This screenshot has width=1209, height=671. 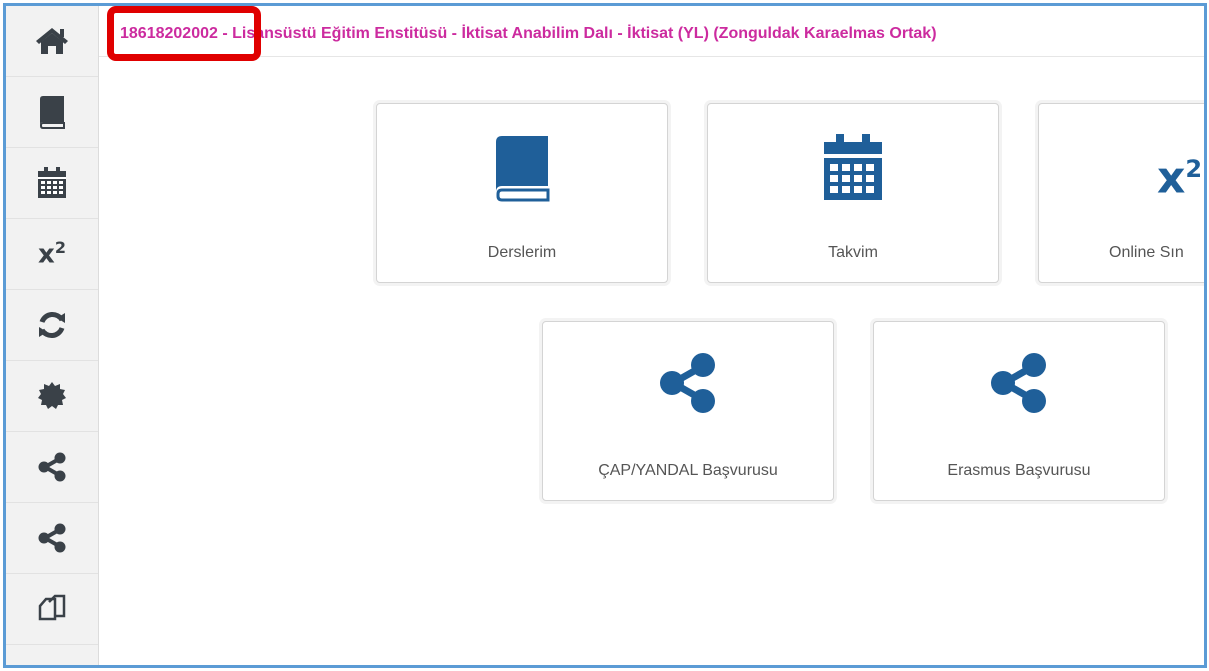 I want to click on sidebar-item-calendar, so click(x=52, y=183).